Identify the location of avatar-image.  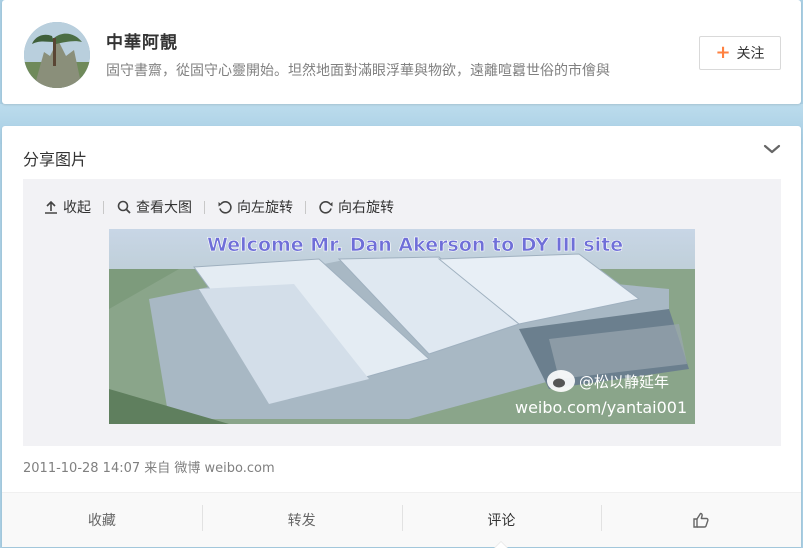
(57, 55).